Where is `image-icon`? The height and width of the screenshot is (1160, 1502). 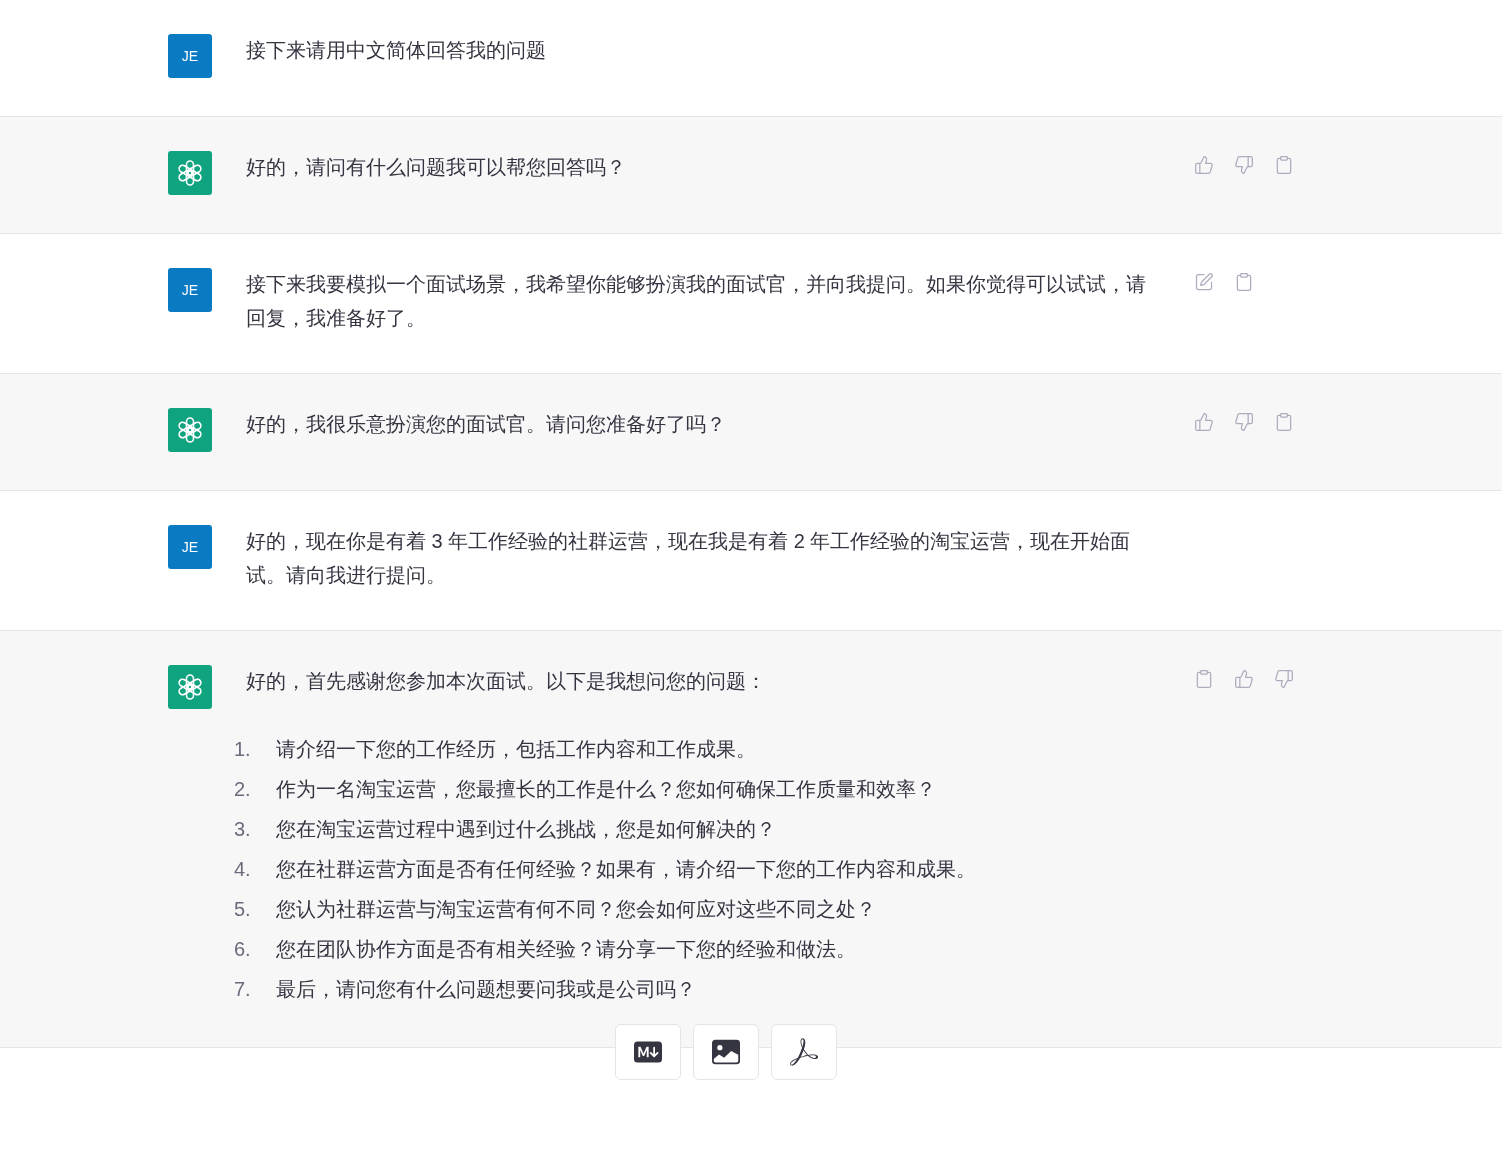 image-icon is located at coordinates (726, 1052).